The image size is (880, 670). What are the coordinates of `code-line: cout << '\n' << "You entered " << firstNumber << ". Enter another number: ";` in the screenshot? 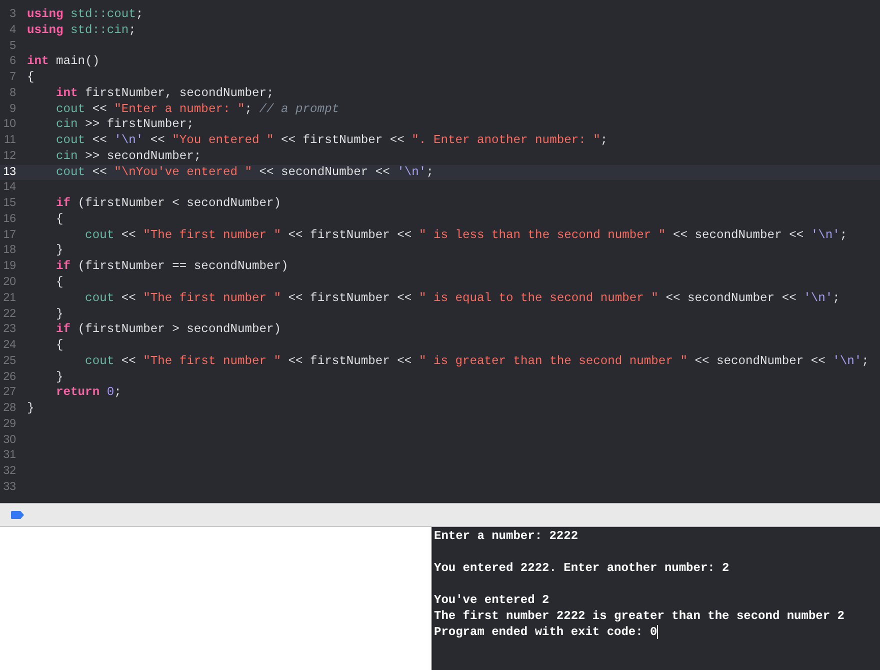 It's located at (331, 141).